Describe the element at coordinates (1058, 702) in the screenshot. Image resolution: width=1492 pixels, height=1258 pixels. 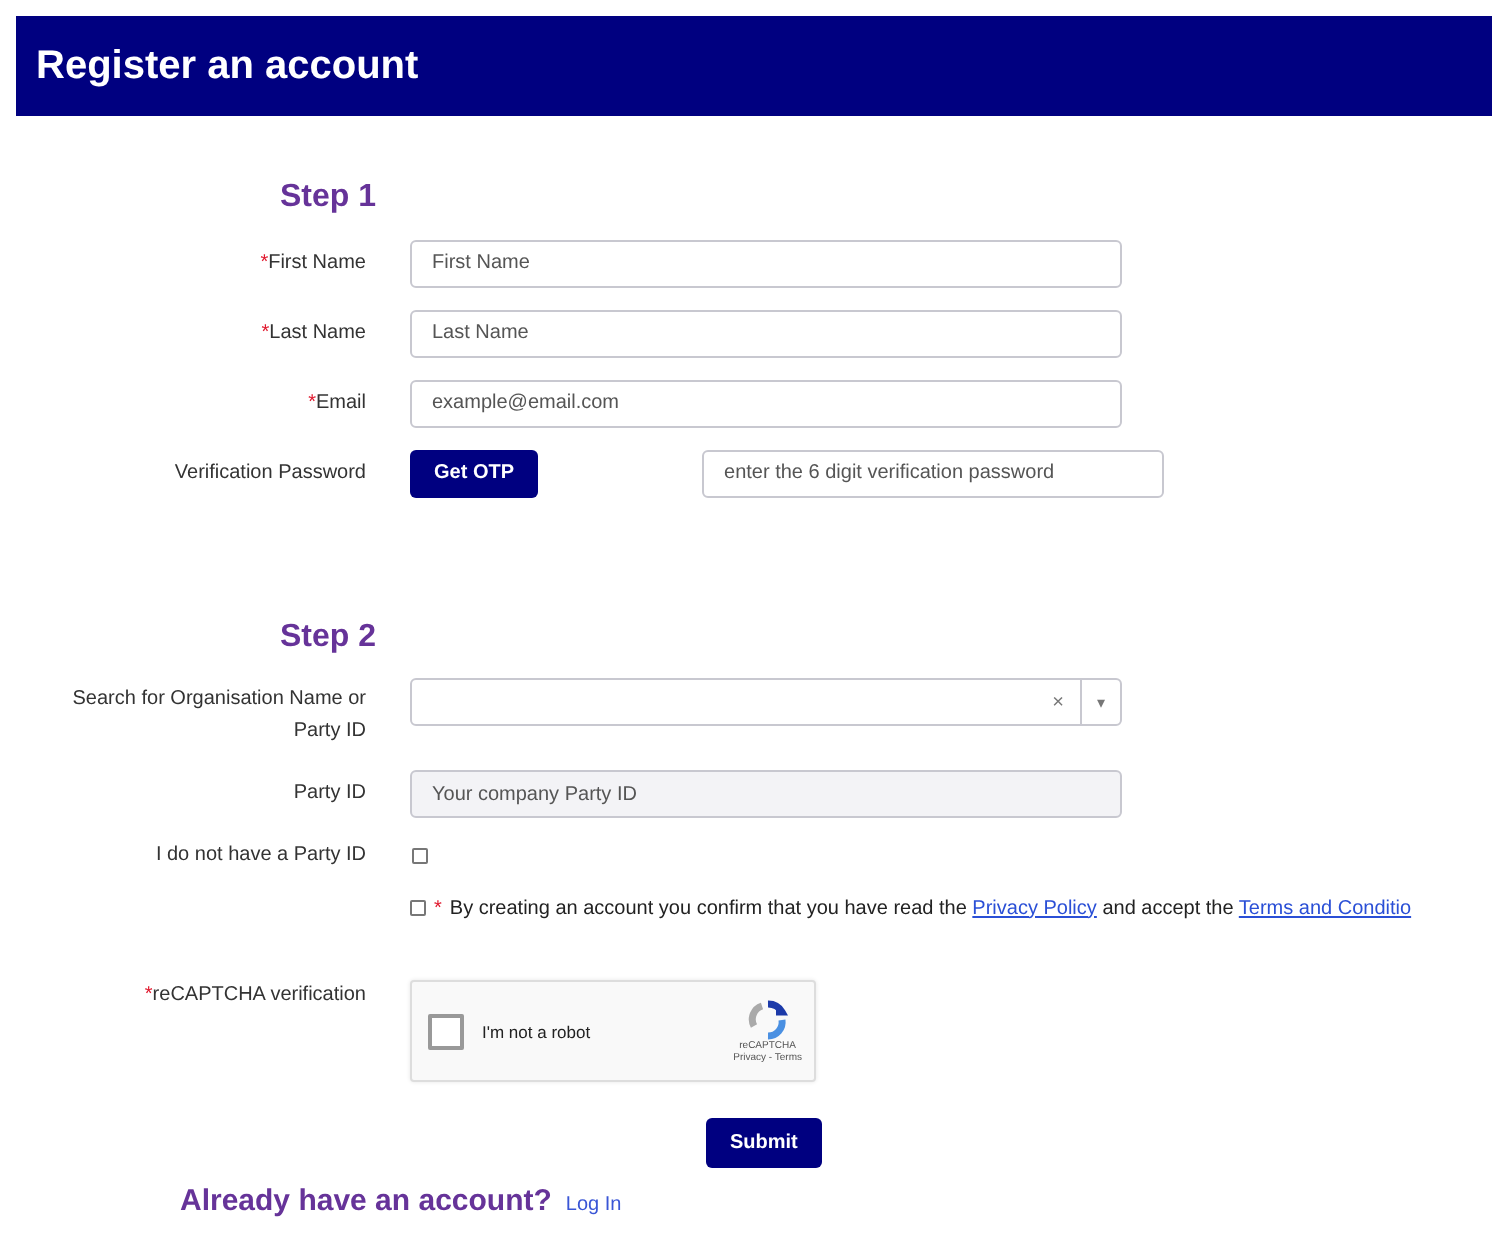
I see `clear-icon: ×` at that location.